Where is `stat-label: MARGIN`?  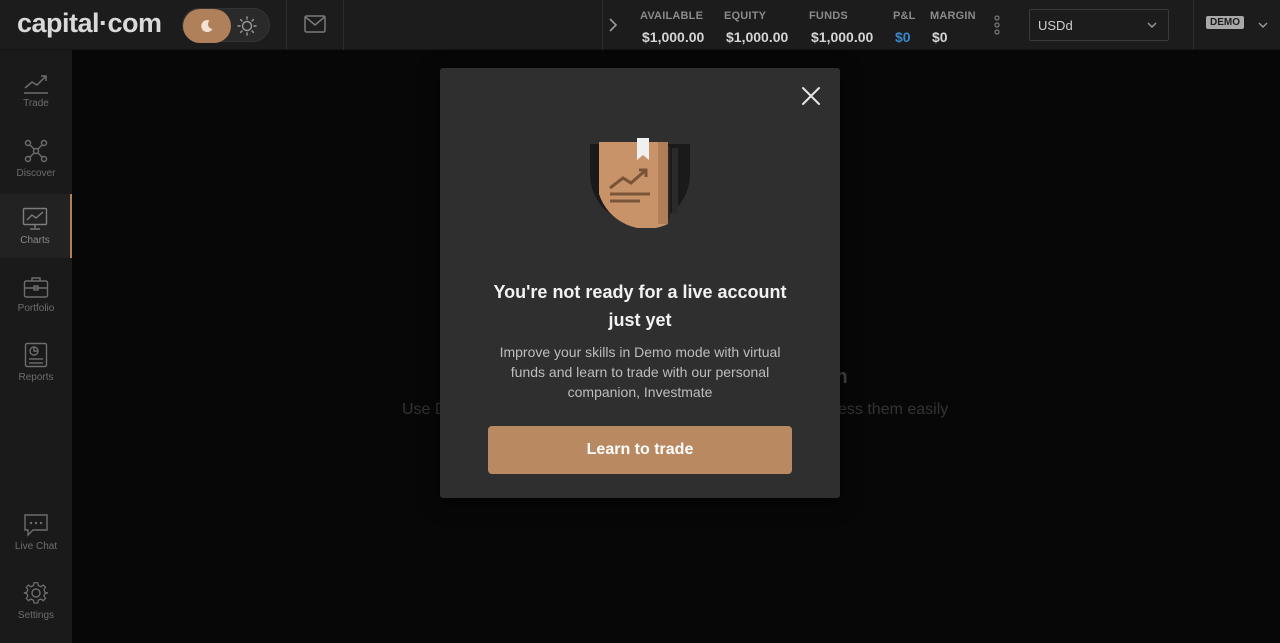
stat-label: MARGIN is located at coordinates (953, 16).